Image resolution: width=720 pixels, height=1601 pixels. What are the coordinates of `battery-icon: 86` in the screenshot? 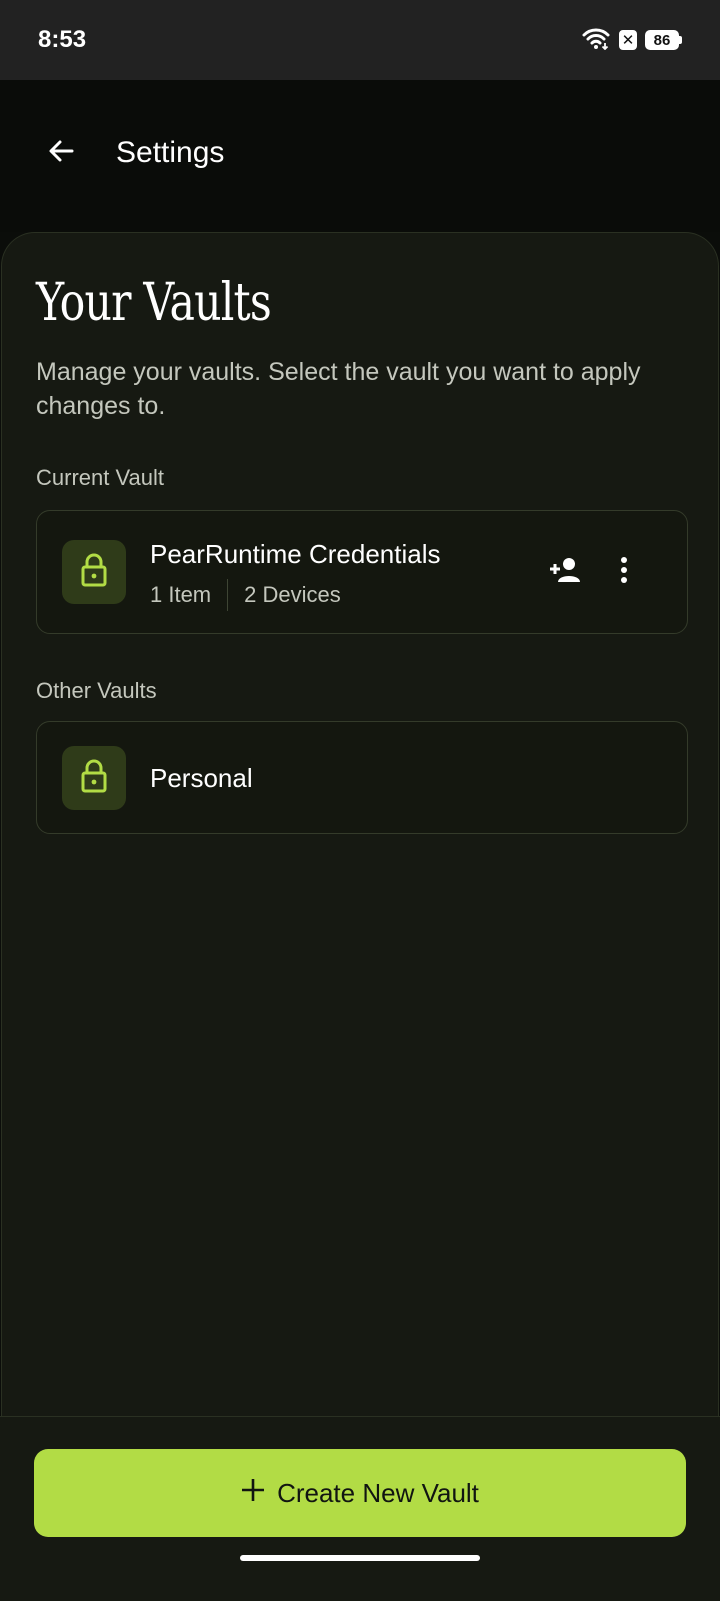 It's located at (663, 40).